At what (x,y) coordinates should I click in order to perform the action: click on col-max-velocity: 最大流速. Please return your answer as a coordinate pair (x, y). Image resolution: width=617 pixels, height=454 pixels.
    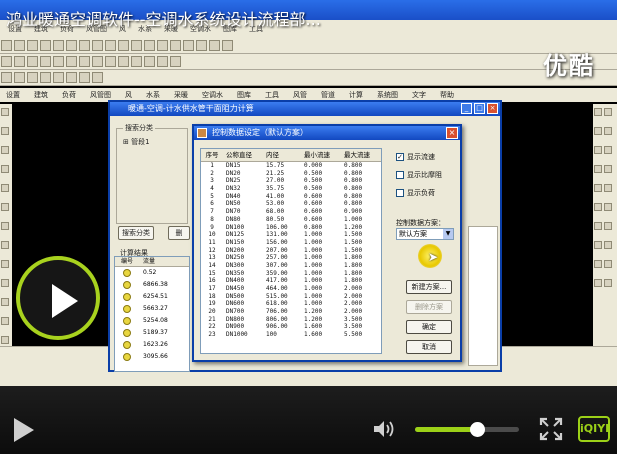
    Looking at the image, I should click on (361, 155).